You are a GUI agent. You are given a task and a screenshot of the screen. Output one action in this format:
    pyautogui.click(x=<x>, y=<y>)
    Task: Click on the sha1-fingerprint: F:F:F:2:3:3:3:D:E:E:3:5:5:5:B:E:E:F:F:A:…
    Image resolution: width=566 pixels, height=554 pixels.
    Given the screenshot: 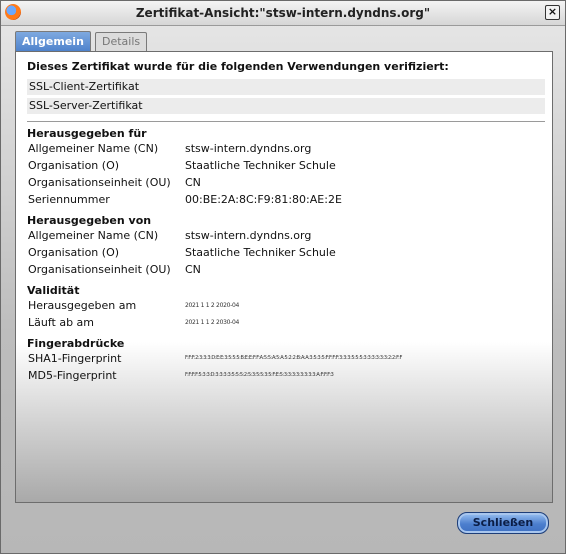 What is the action you would take?
    pyautogui.click(x=293, y=358)
    